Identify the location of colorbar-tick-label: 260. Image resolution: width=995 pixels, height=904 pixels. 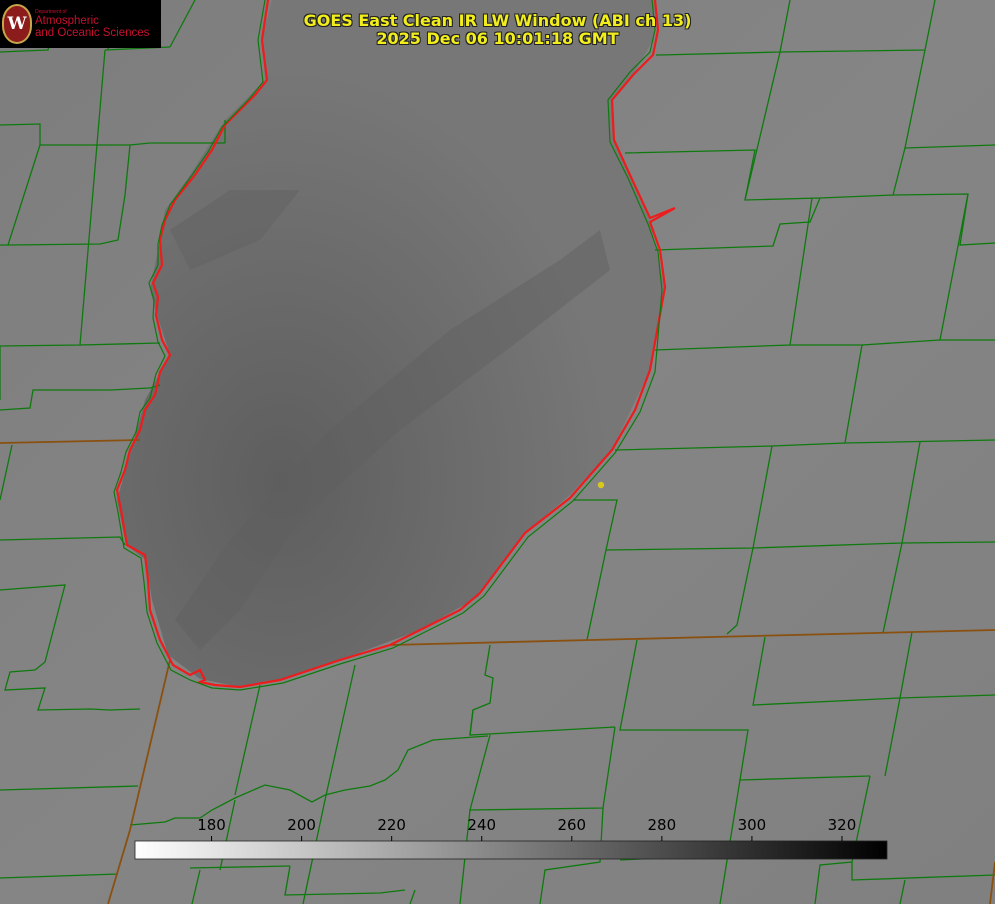
(571, 825).